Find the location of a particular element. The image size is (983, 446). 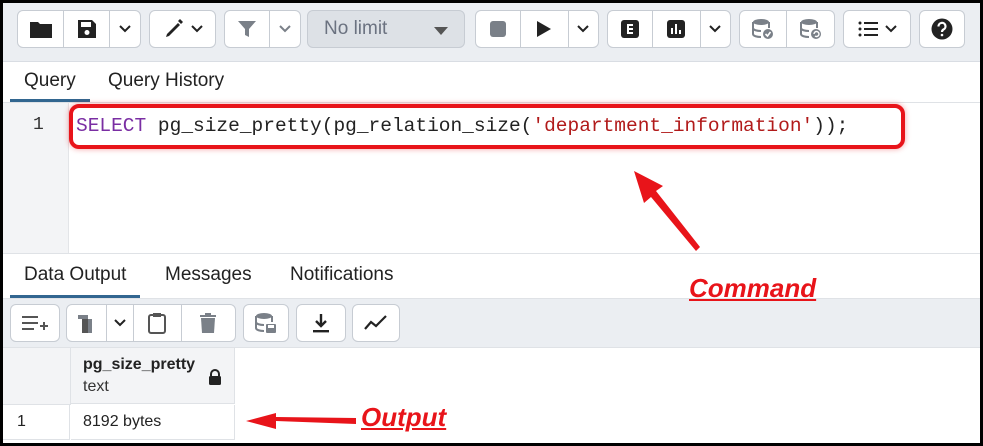

output-arrow is located at coordinates (301, 421).